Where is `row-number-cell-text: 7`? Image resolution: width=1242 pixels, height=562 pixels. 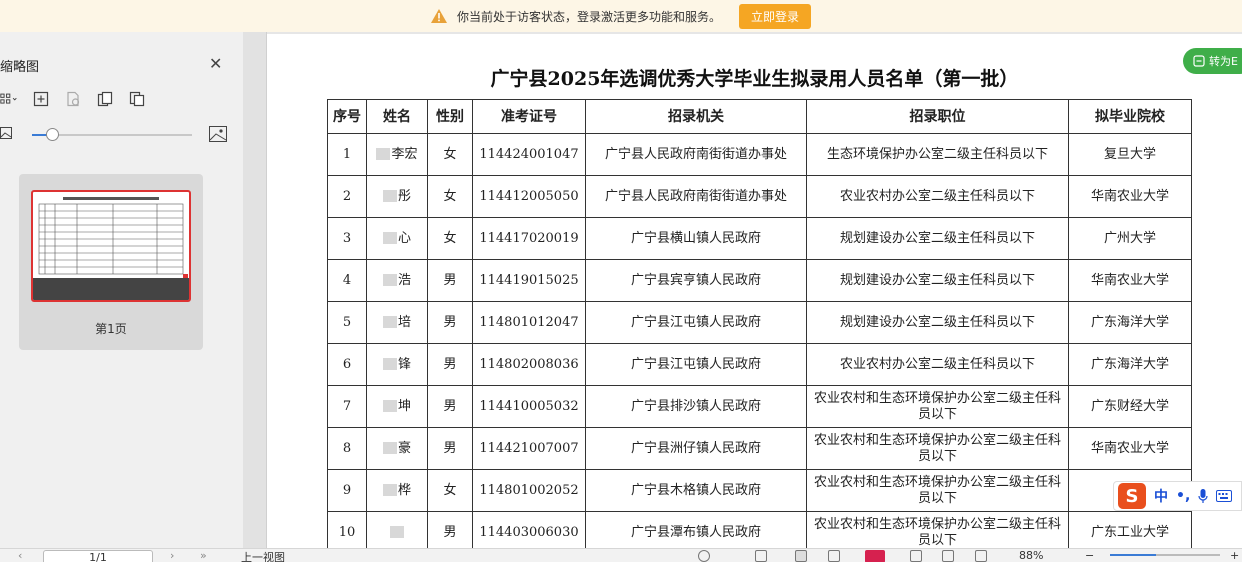 row-number-cell-text: 7 is located at coordinates (347, 406).